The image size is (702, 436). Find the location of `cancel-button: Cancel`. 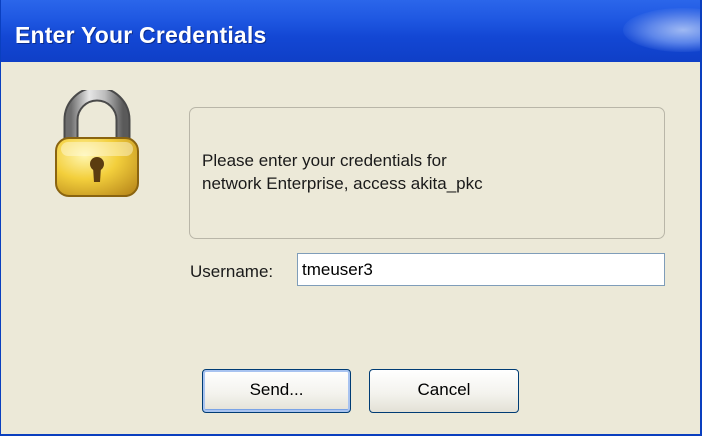

cancel-button: Cancel is located at coordinates (444, 391).